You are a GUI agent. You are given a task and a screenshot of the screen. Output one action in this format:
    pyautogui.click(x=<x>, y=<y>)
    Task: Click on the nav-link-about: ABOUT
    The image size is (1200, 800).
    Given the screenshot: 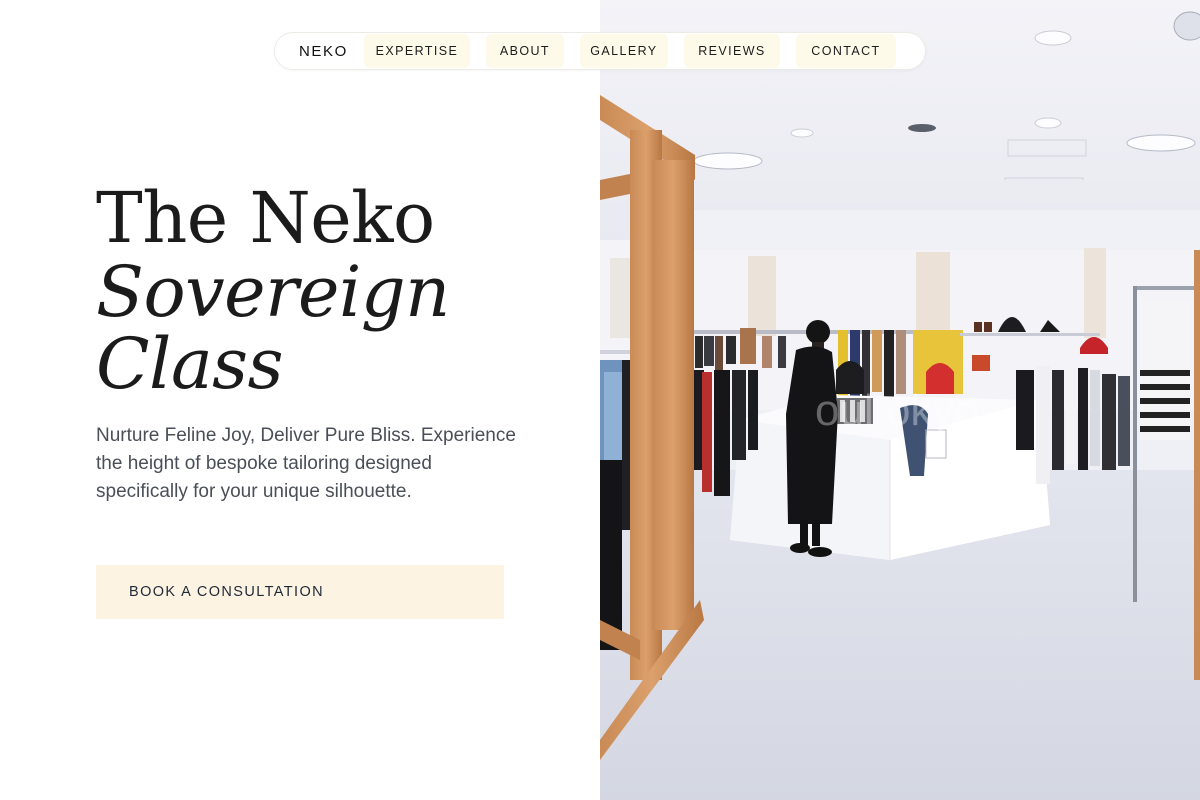 What is the action you would take?
    pyautogui.click(x=524, y=51)
    